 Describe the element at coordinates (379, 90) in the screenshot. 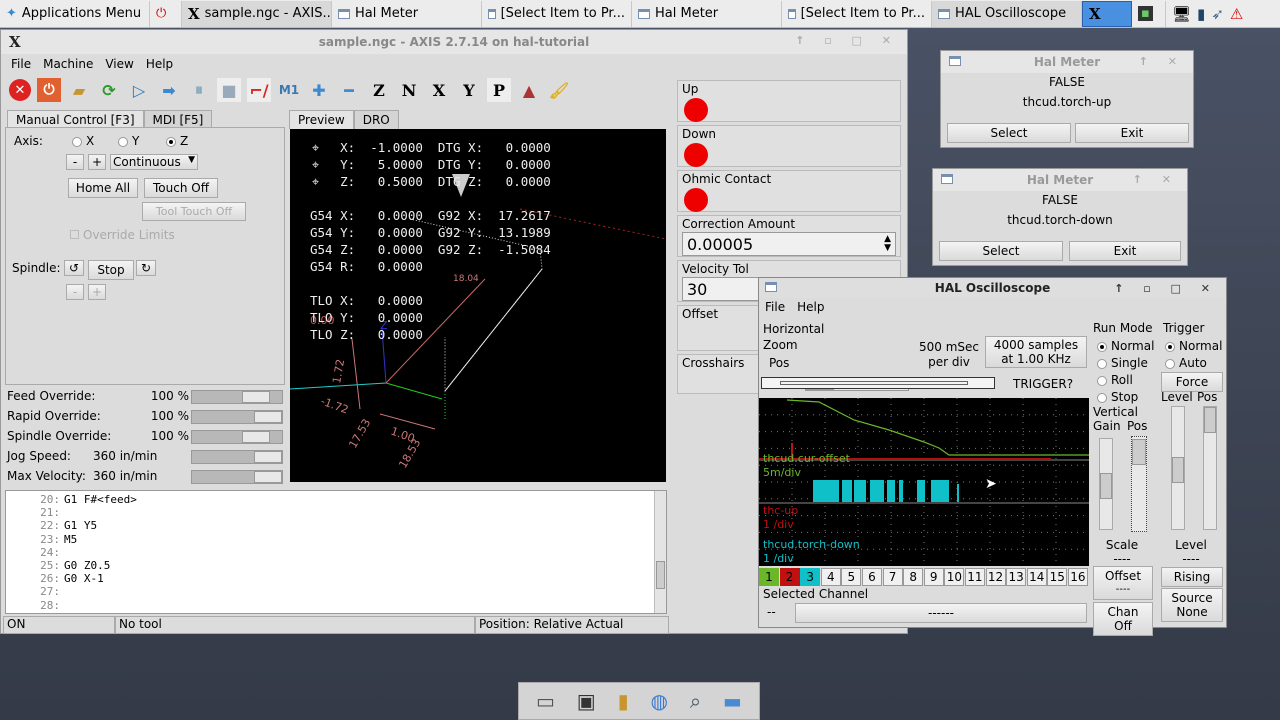

I see `view-z-icon: Z` at that location.